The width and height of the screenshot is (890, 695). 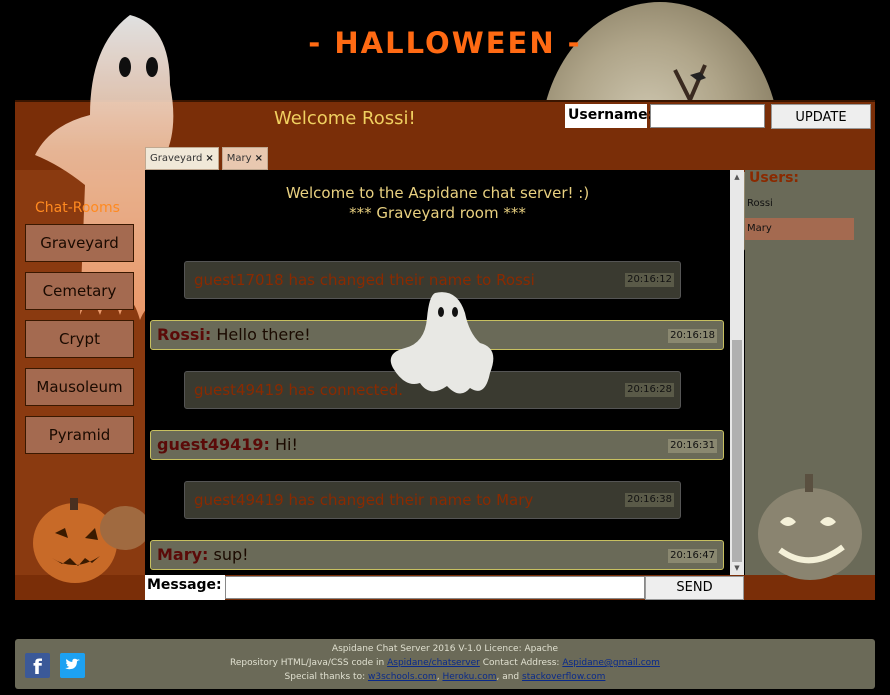 What do you see at coordinates (433, 663) in the screenshot?
I see `repo-link: Aspidane/chatserver` at bounding box center [433, 663].